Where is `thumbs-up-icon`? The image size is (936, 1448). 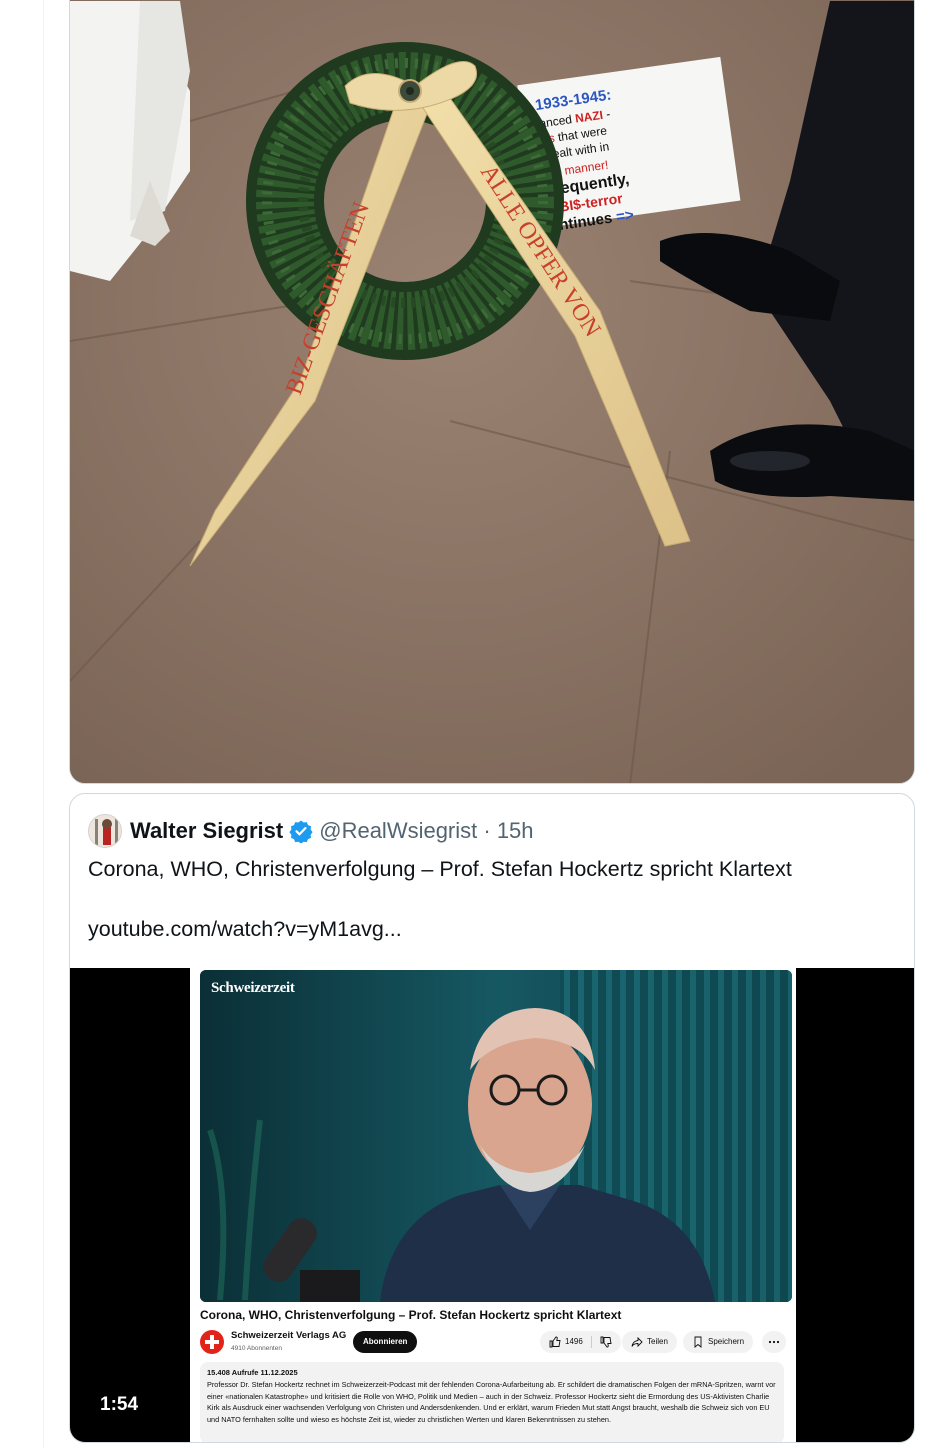
thumbs-up-icon is located at coordinates (555, 1342).